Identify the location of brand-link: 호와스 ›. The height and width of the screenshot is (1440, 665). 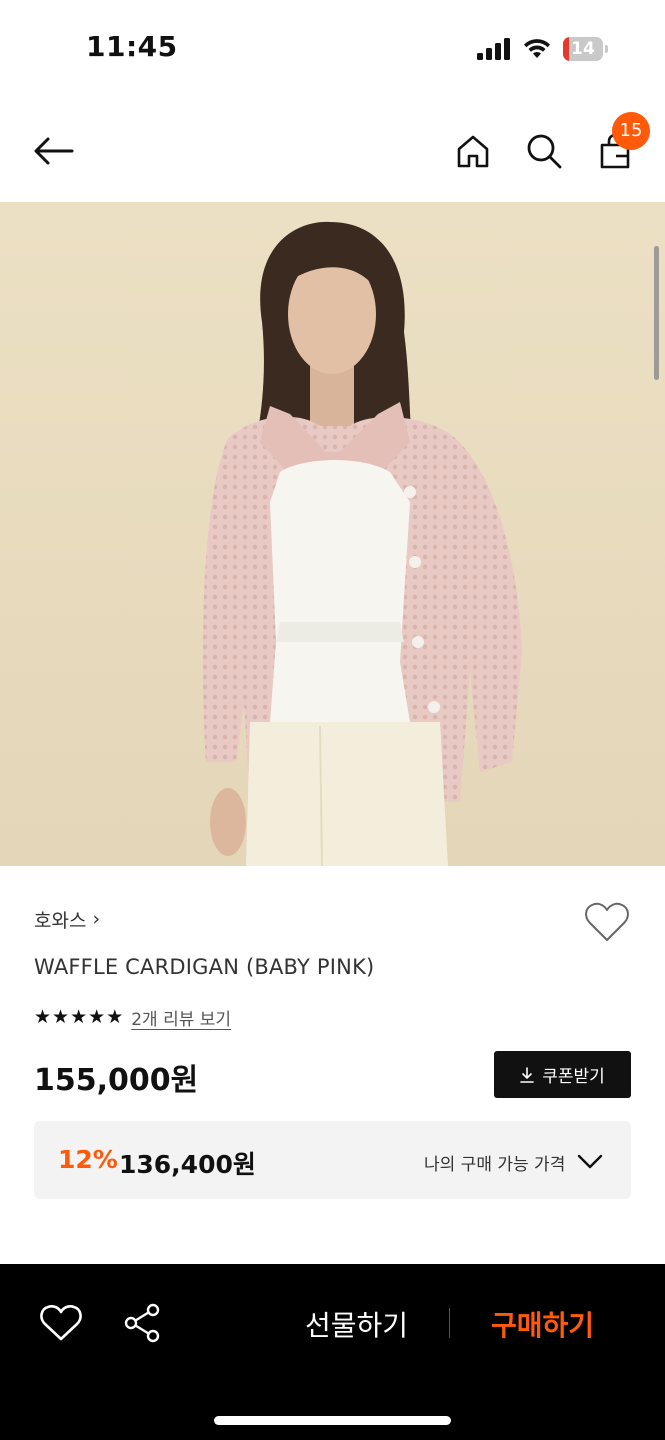
(67, 919).